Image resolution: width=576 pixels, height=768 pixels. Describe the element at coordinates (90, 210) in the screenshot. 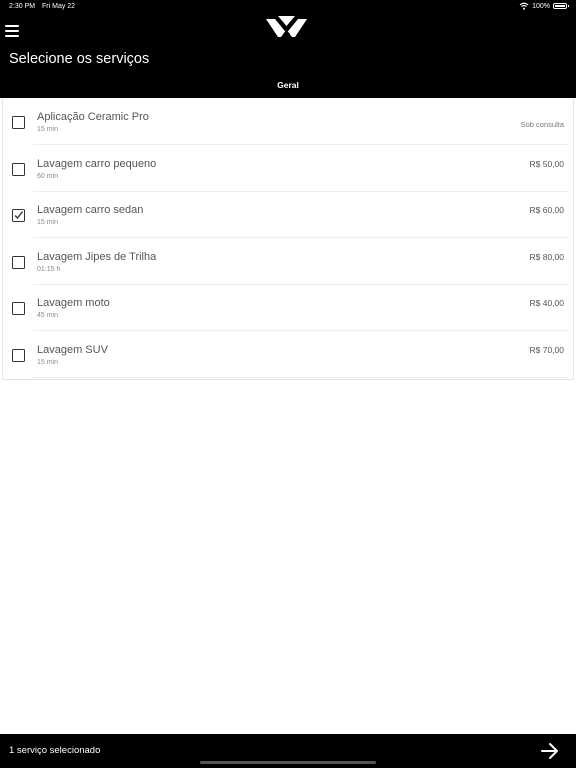

I see `service-name: Lavagem carro sedan` at that location.